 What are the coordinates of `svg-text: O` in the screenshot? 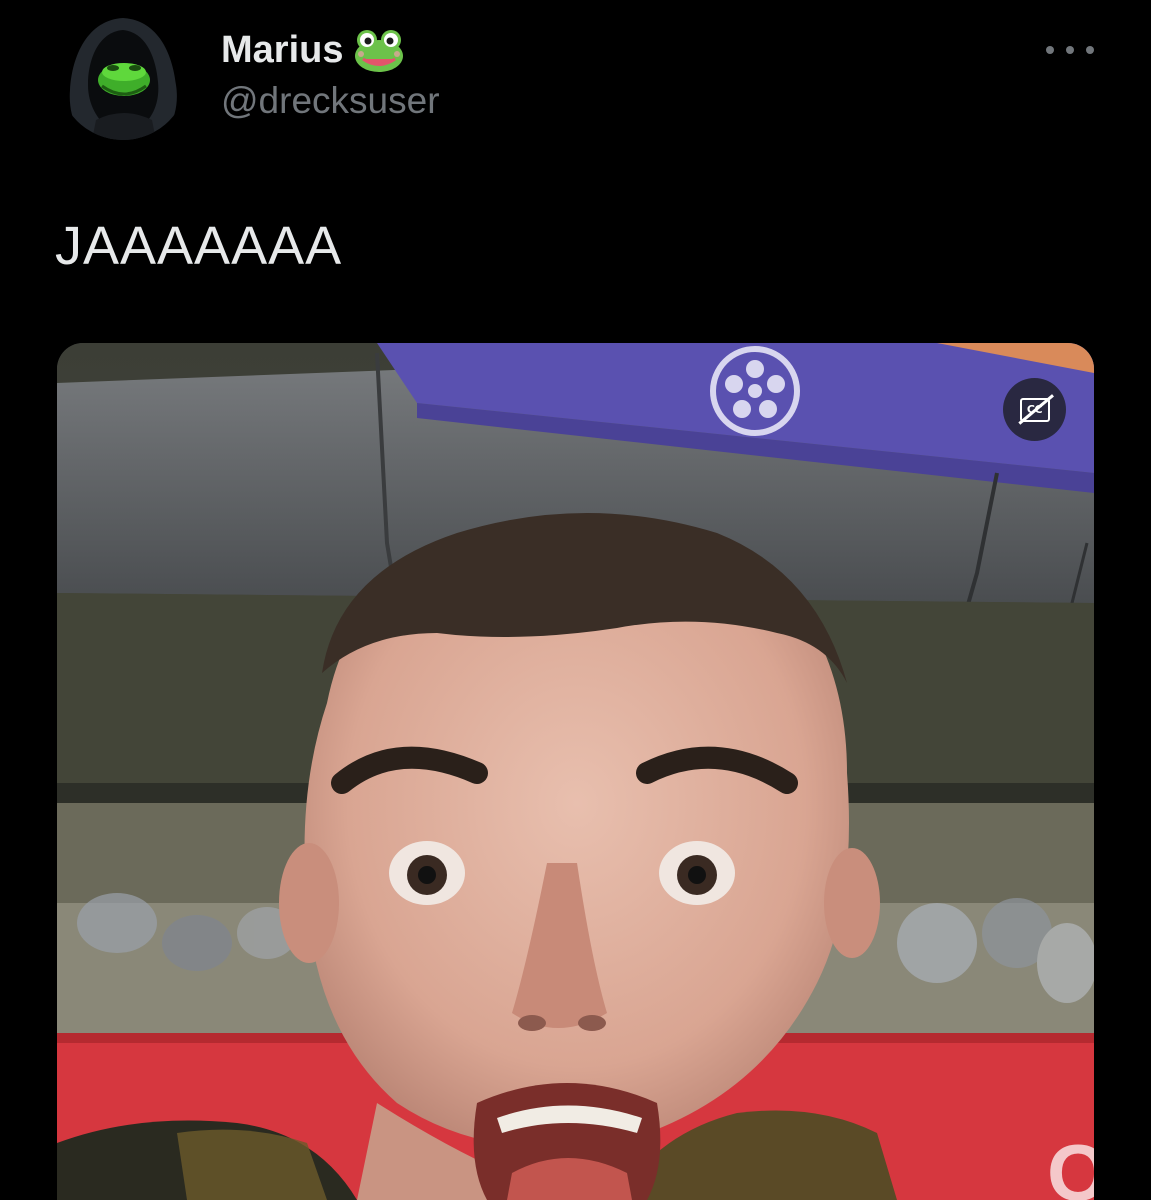 It's located at (1070, 1164).